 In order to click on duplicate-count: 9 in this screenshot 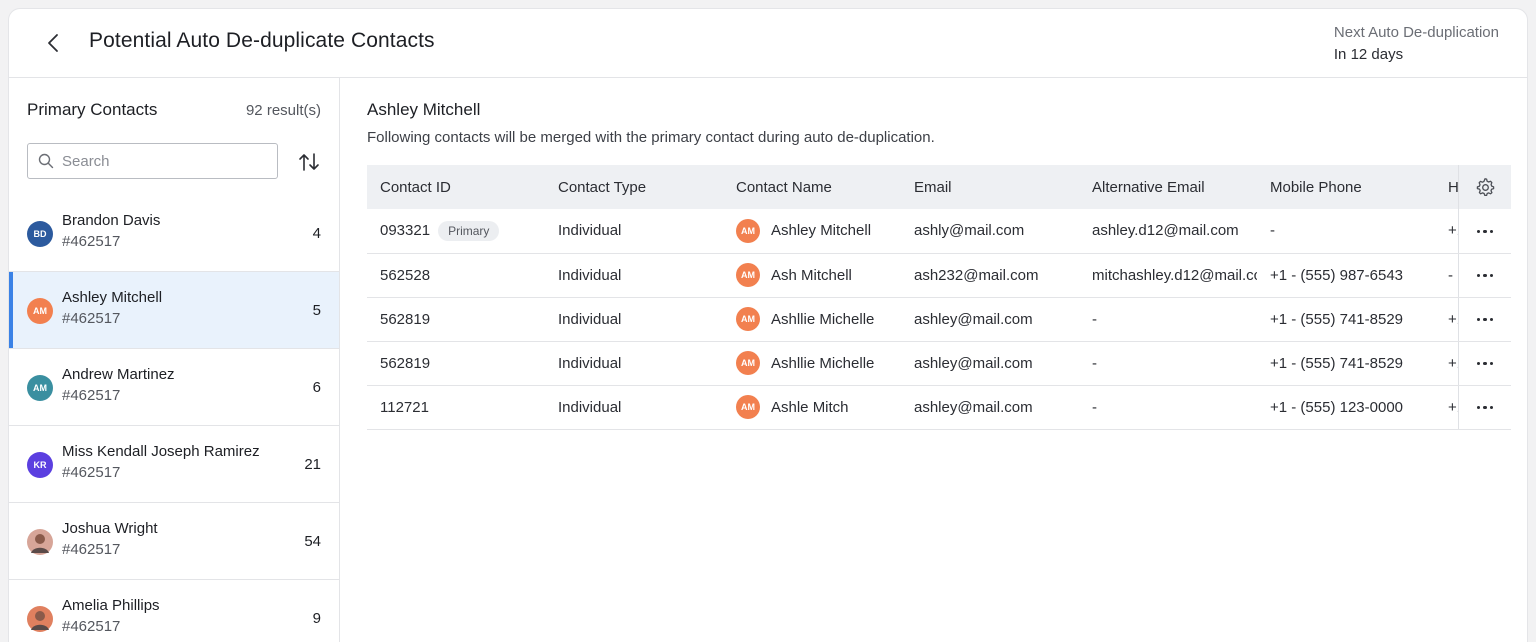, I will do `click(316, 618)`.